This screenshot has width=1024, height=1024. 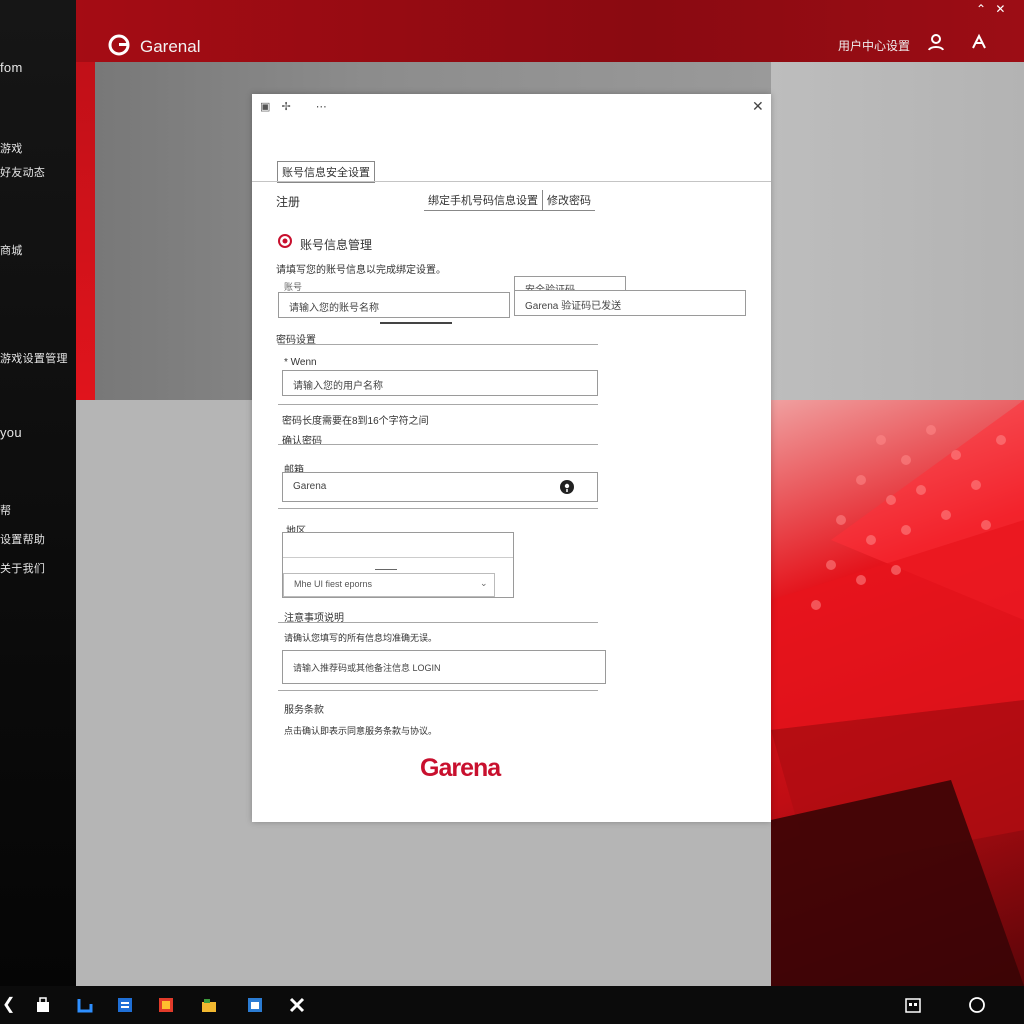 I want to click on chevron-down-icon: ⌄, so click(x=484, y=583).